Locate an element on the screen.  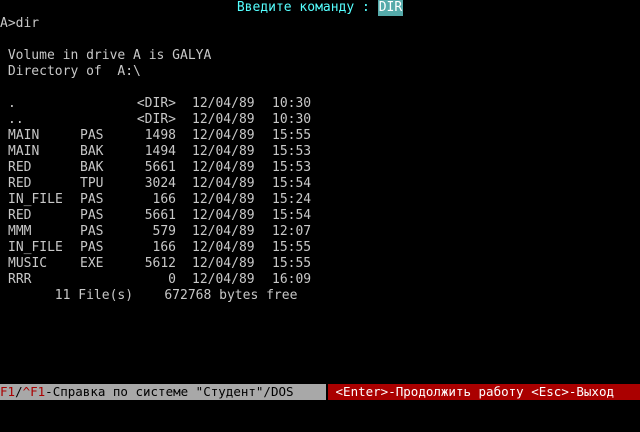
directory-line: Directory of A:\ is located at coordinates (70, 71).